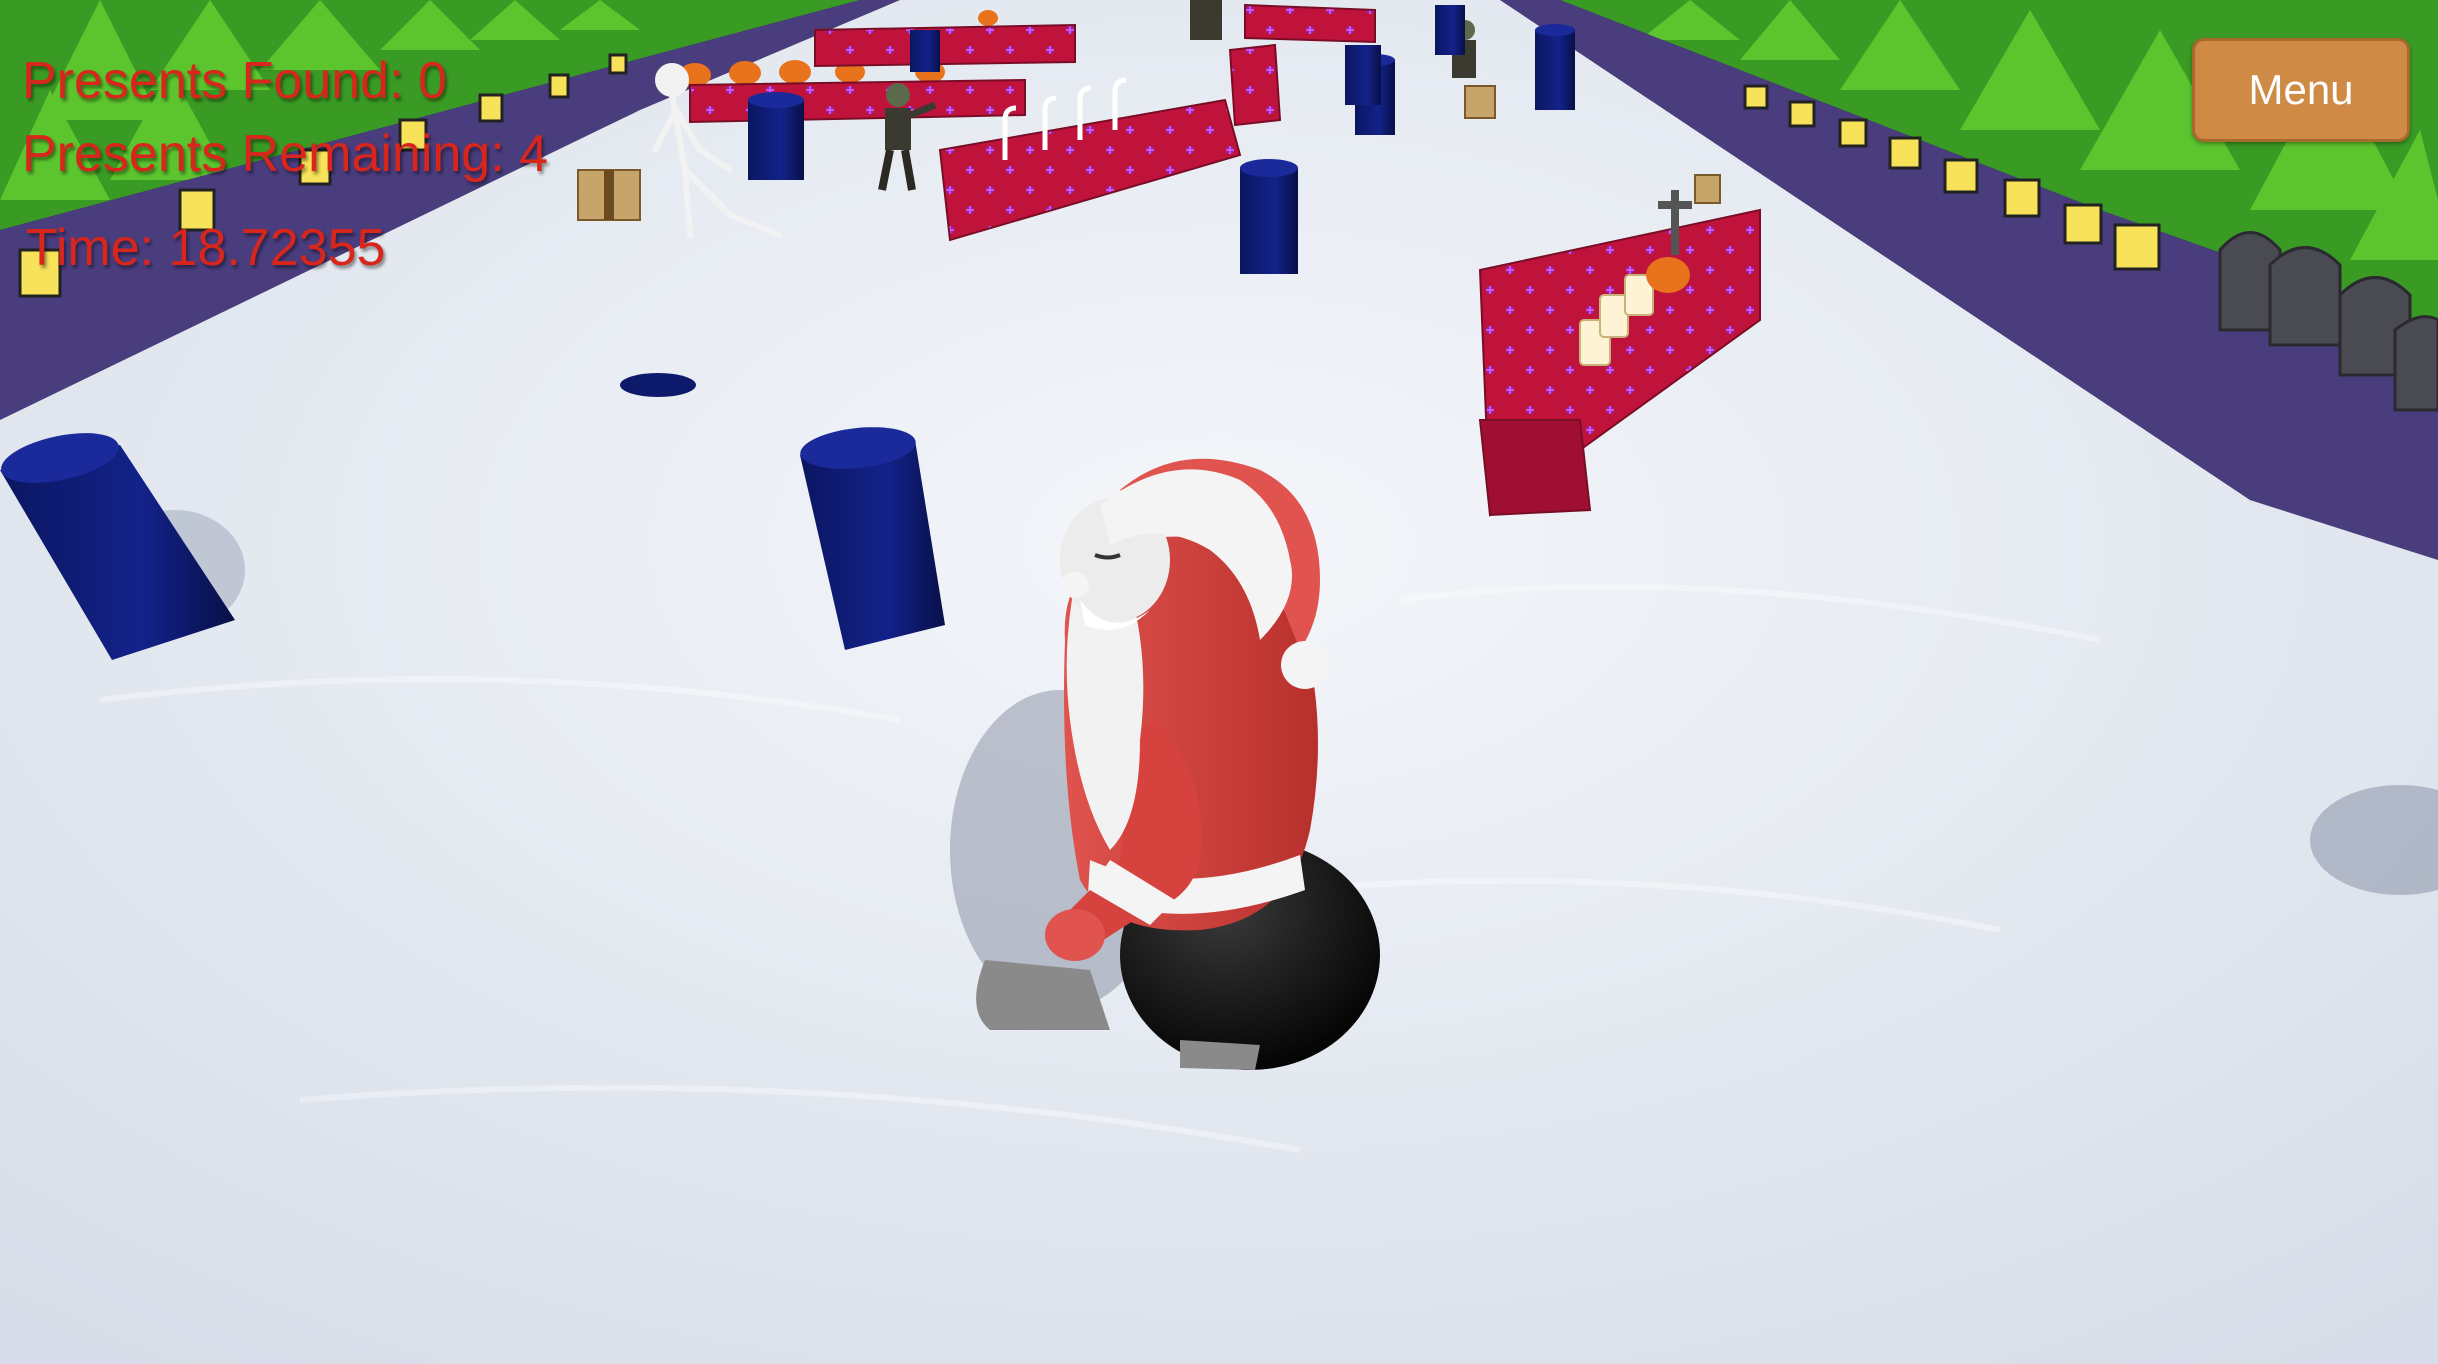 This screenshot has width=2438, height=1364. What do you see at coordinates (2301, 90) in the screenshot?
I see `menu-button: Menu` at bounding box center [2301, 90].